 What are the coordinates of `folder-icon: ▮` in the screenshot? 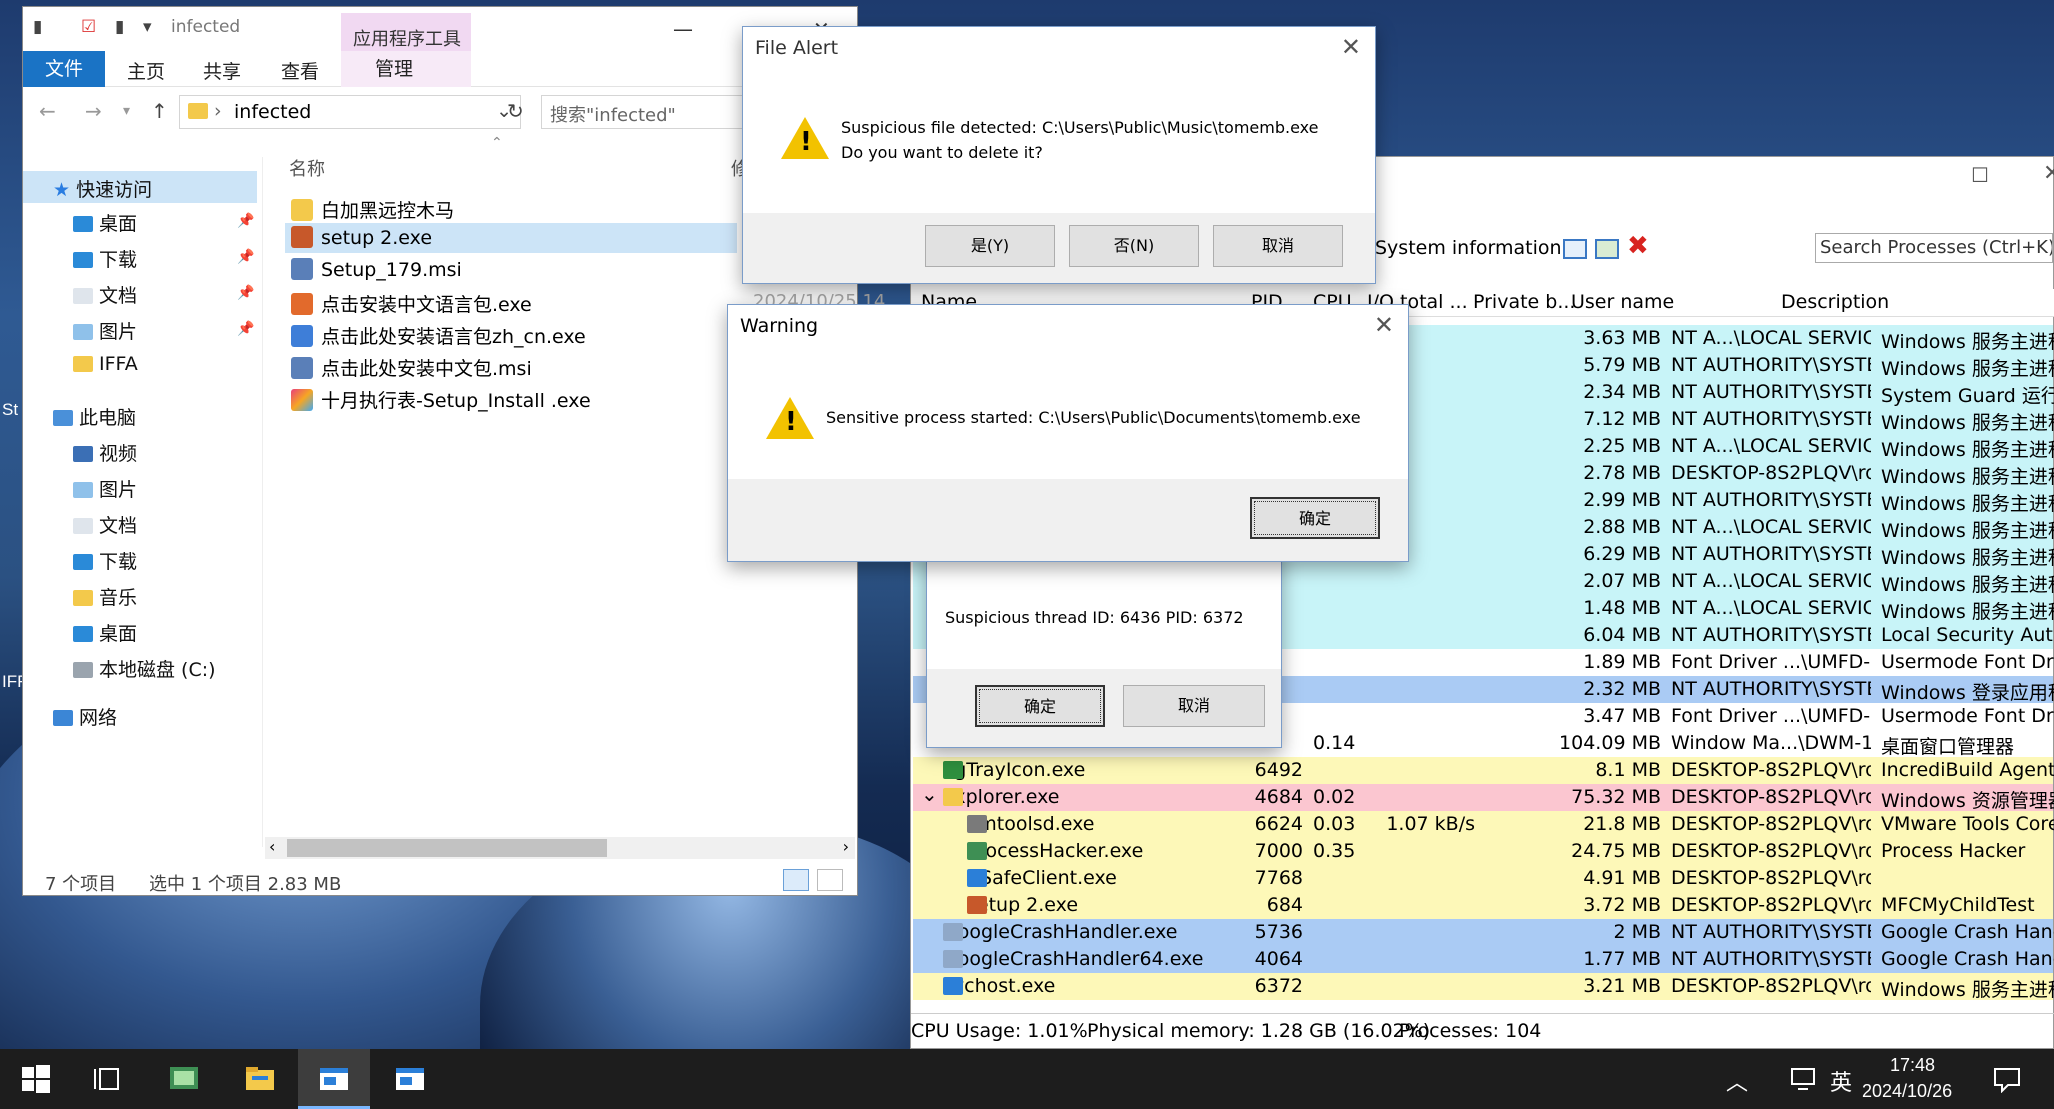 It's located at (37, 27).